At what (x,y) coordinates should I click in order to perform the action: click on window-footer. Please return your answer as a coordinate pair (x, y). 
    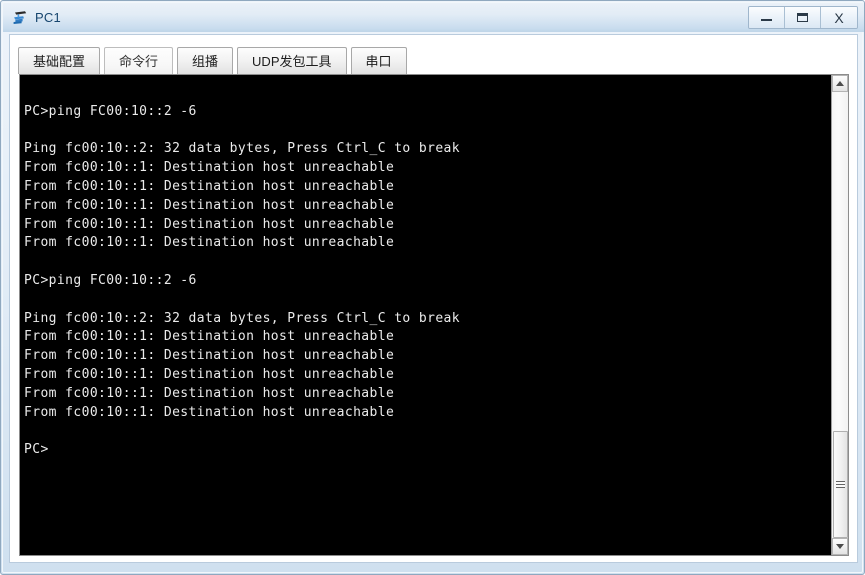
    Looking at the image, I should click on (433, 567).